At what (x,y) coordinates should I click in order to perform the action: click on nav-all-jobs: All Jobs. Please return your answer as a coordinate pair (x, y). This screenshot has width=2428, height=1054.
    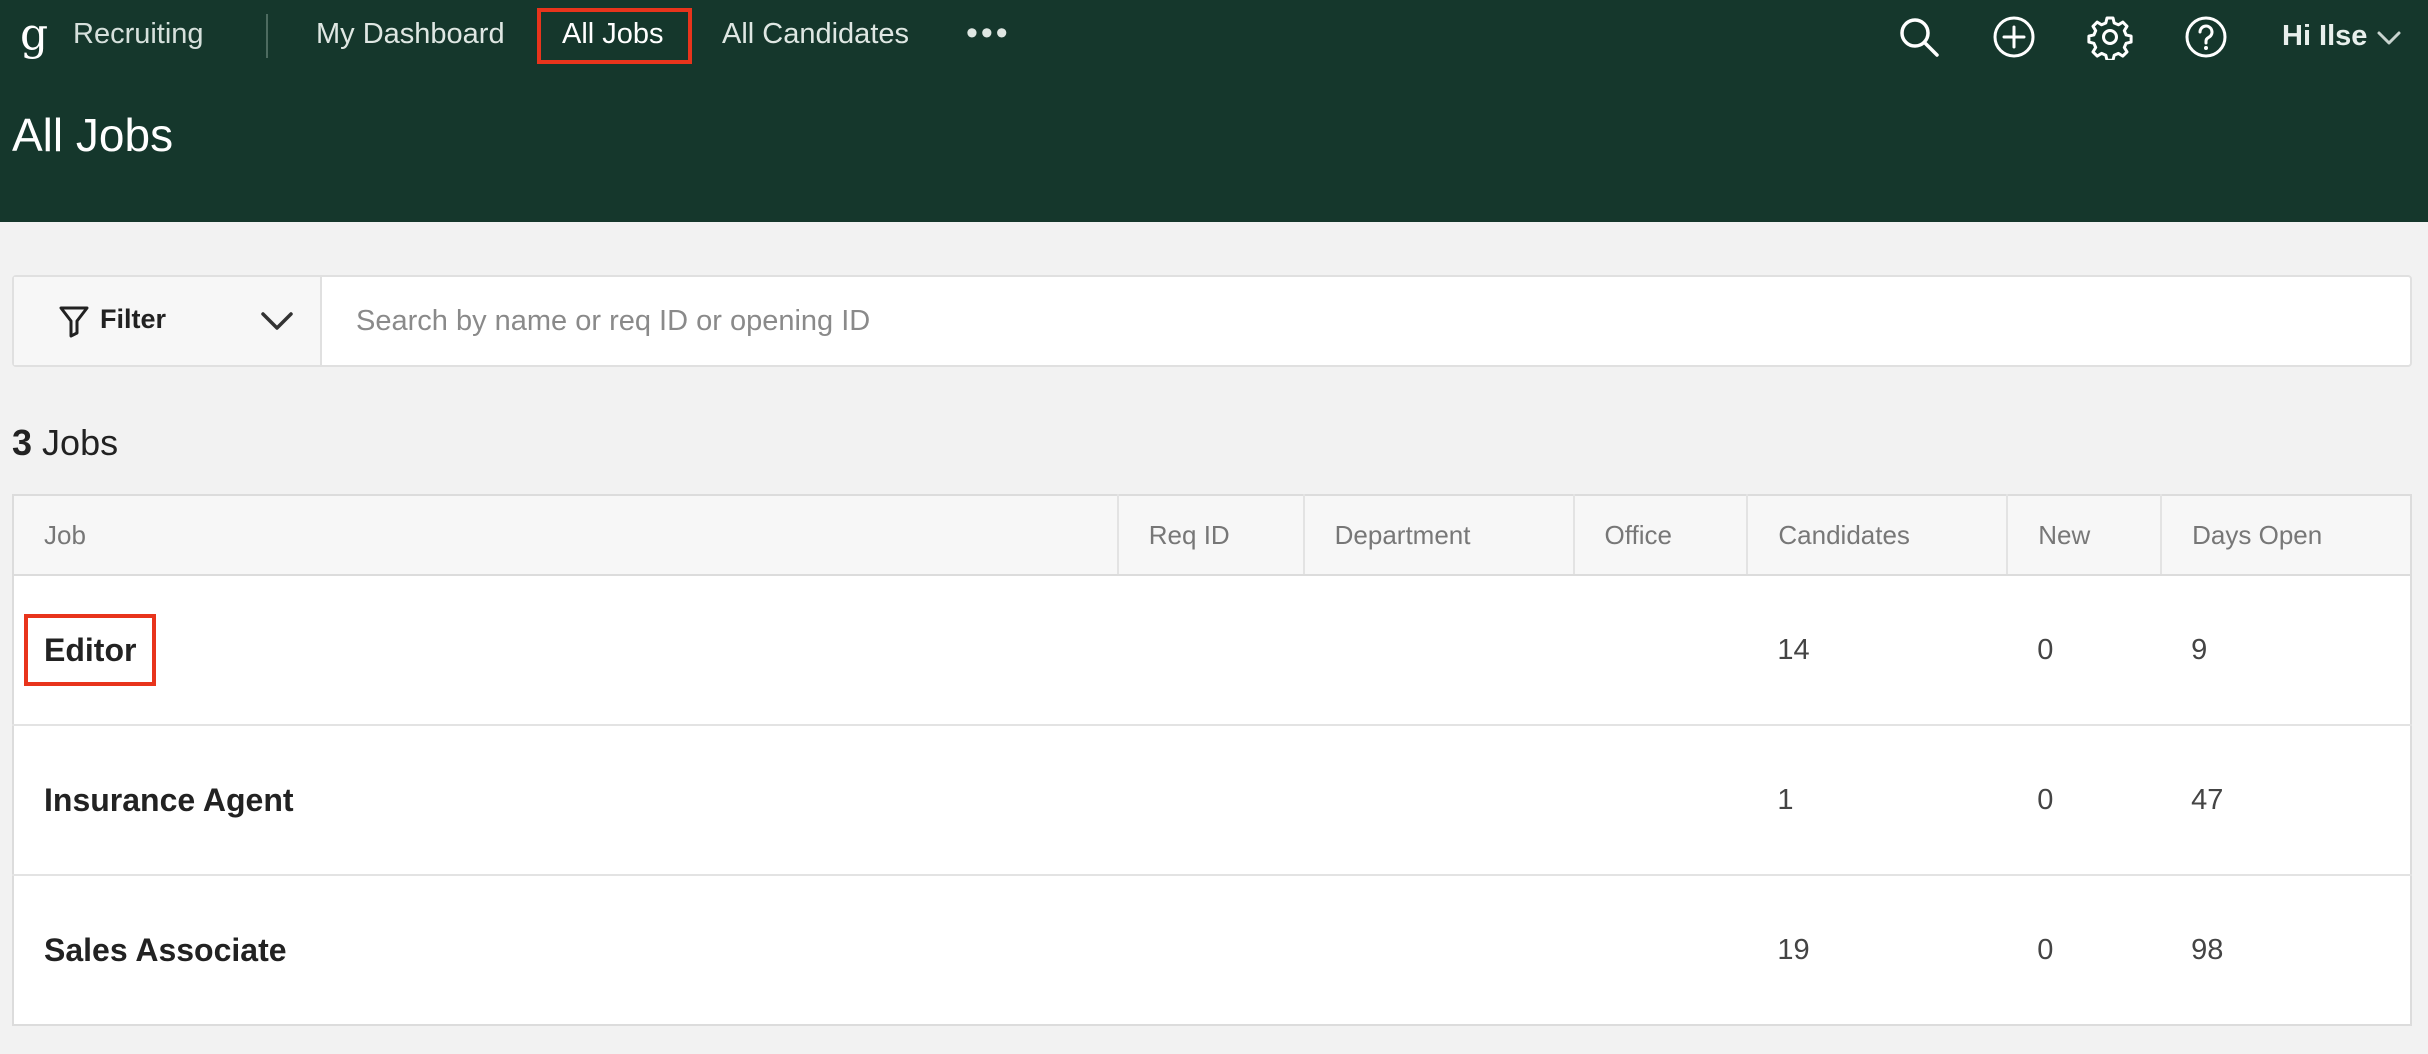
    Looking at the image, I should click on (613, 34).